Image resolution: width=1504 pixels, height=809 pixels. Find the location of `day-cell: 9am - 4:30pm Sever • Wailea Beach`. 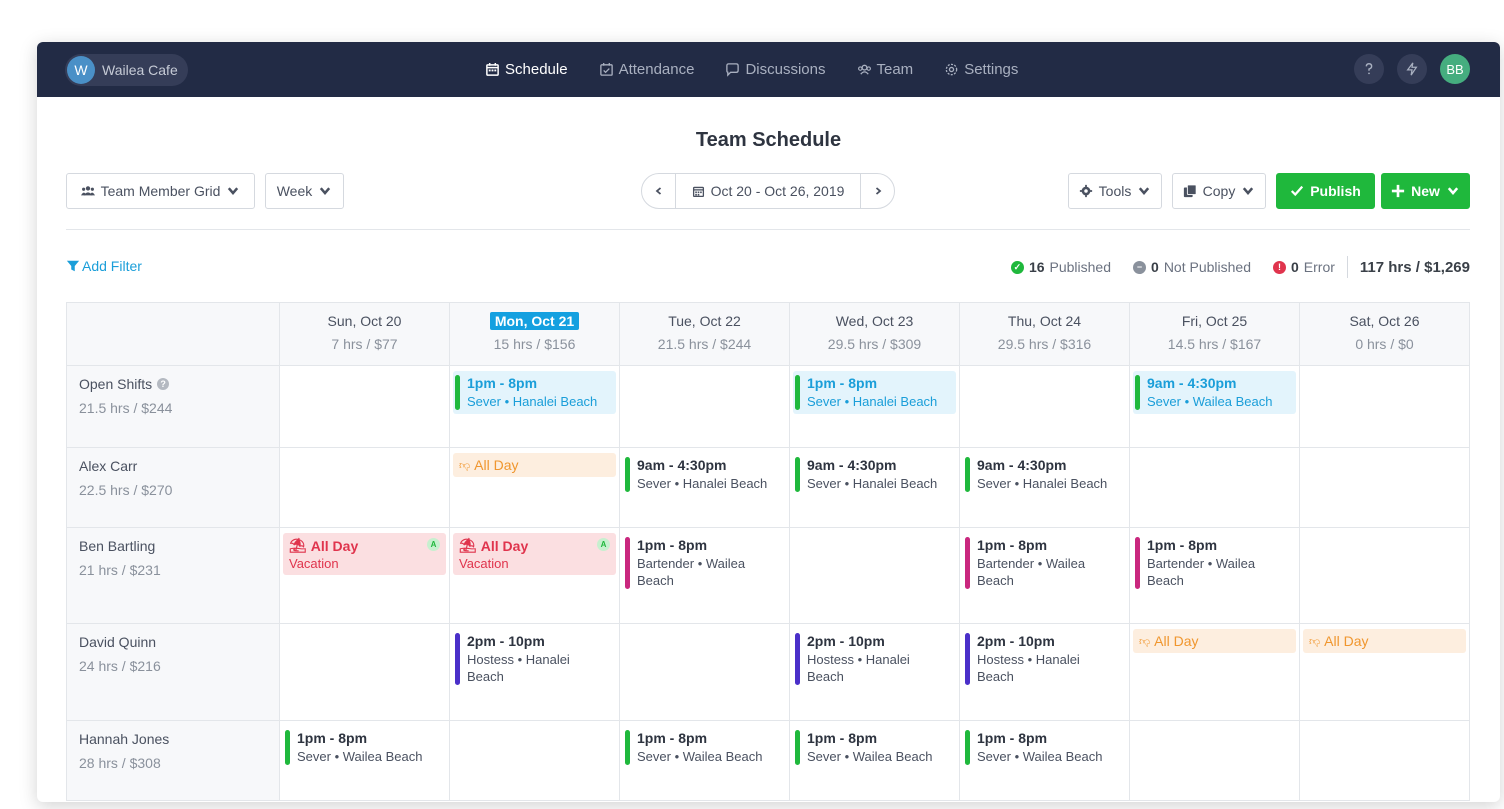

day-cell: 9am - 4:30pm Sever • Wailea Beach is located at coordinates (1214, 406).